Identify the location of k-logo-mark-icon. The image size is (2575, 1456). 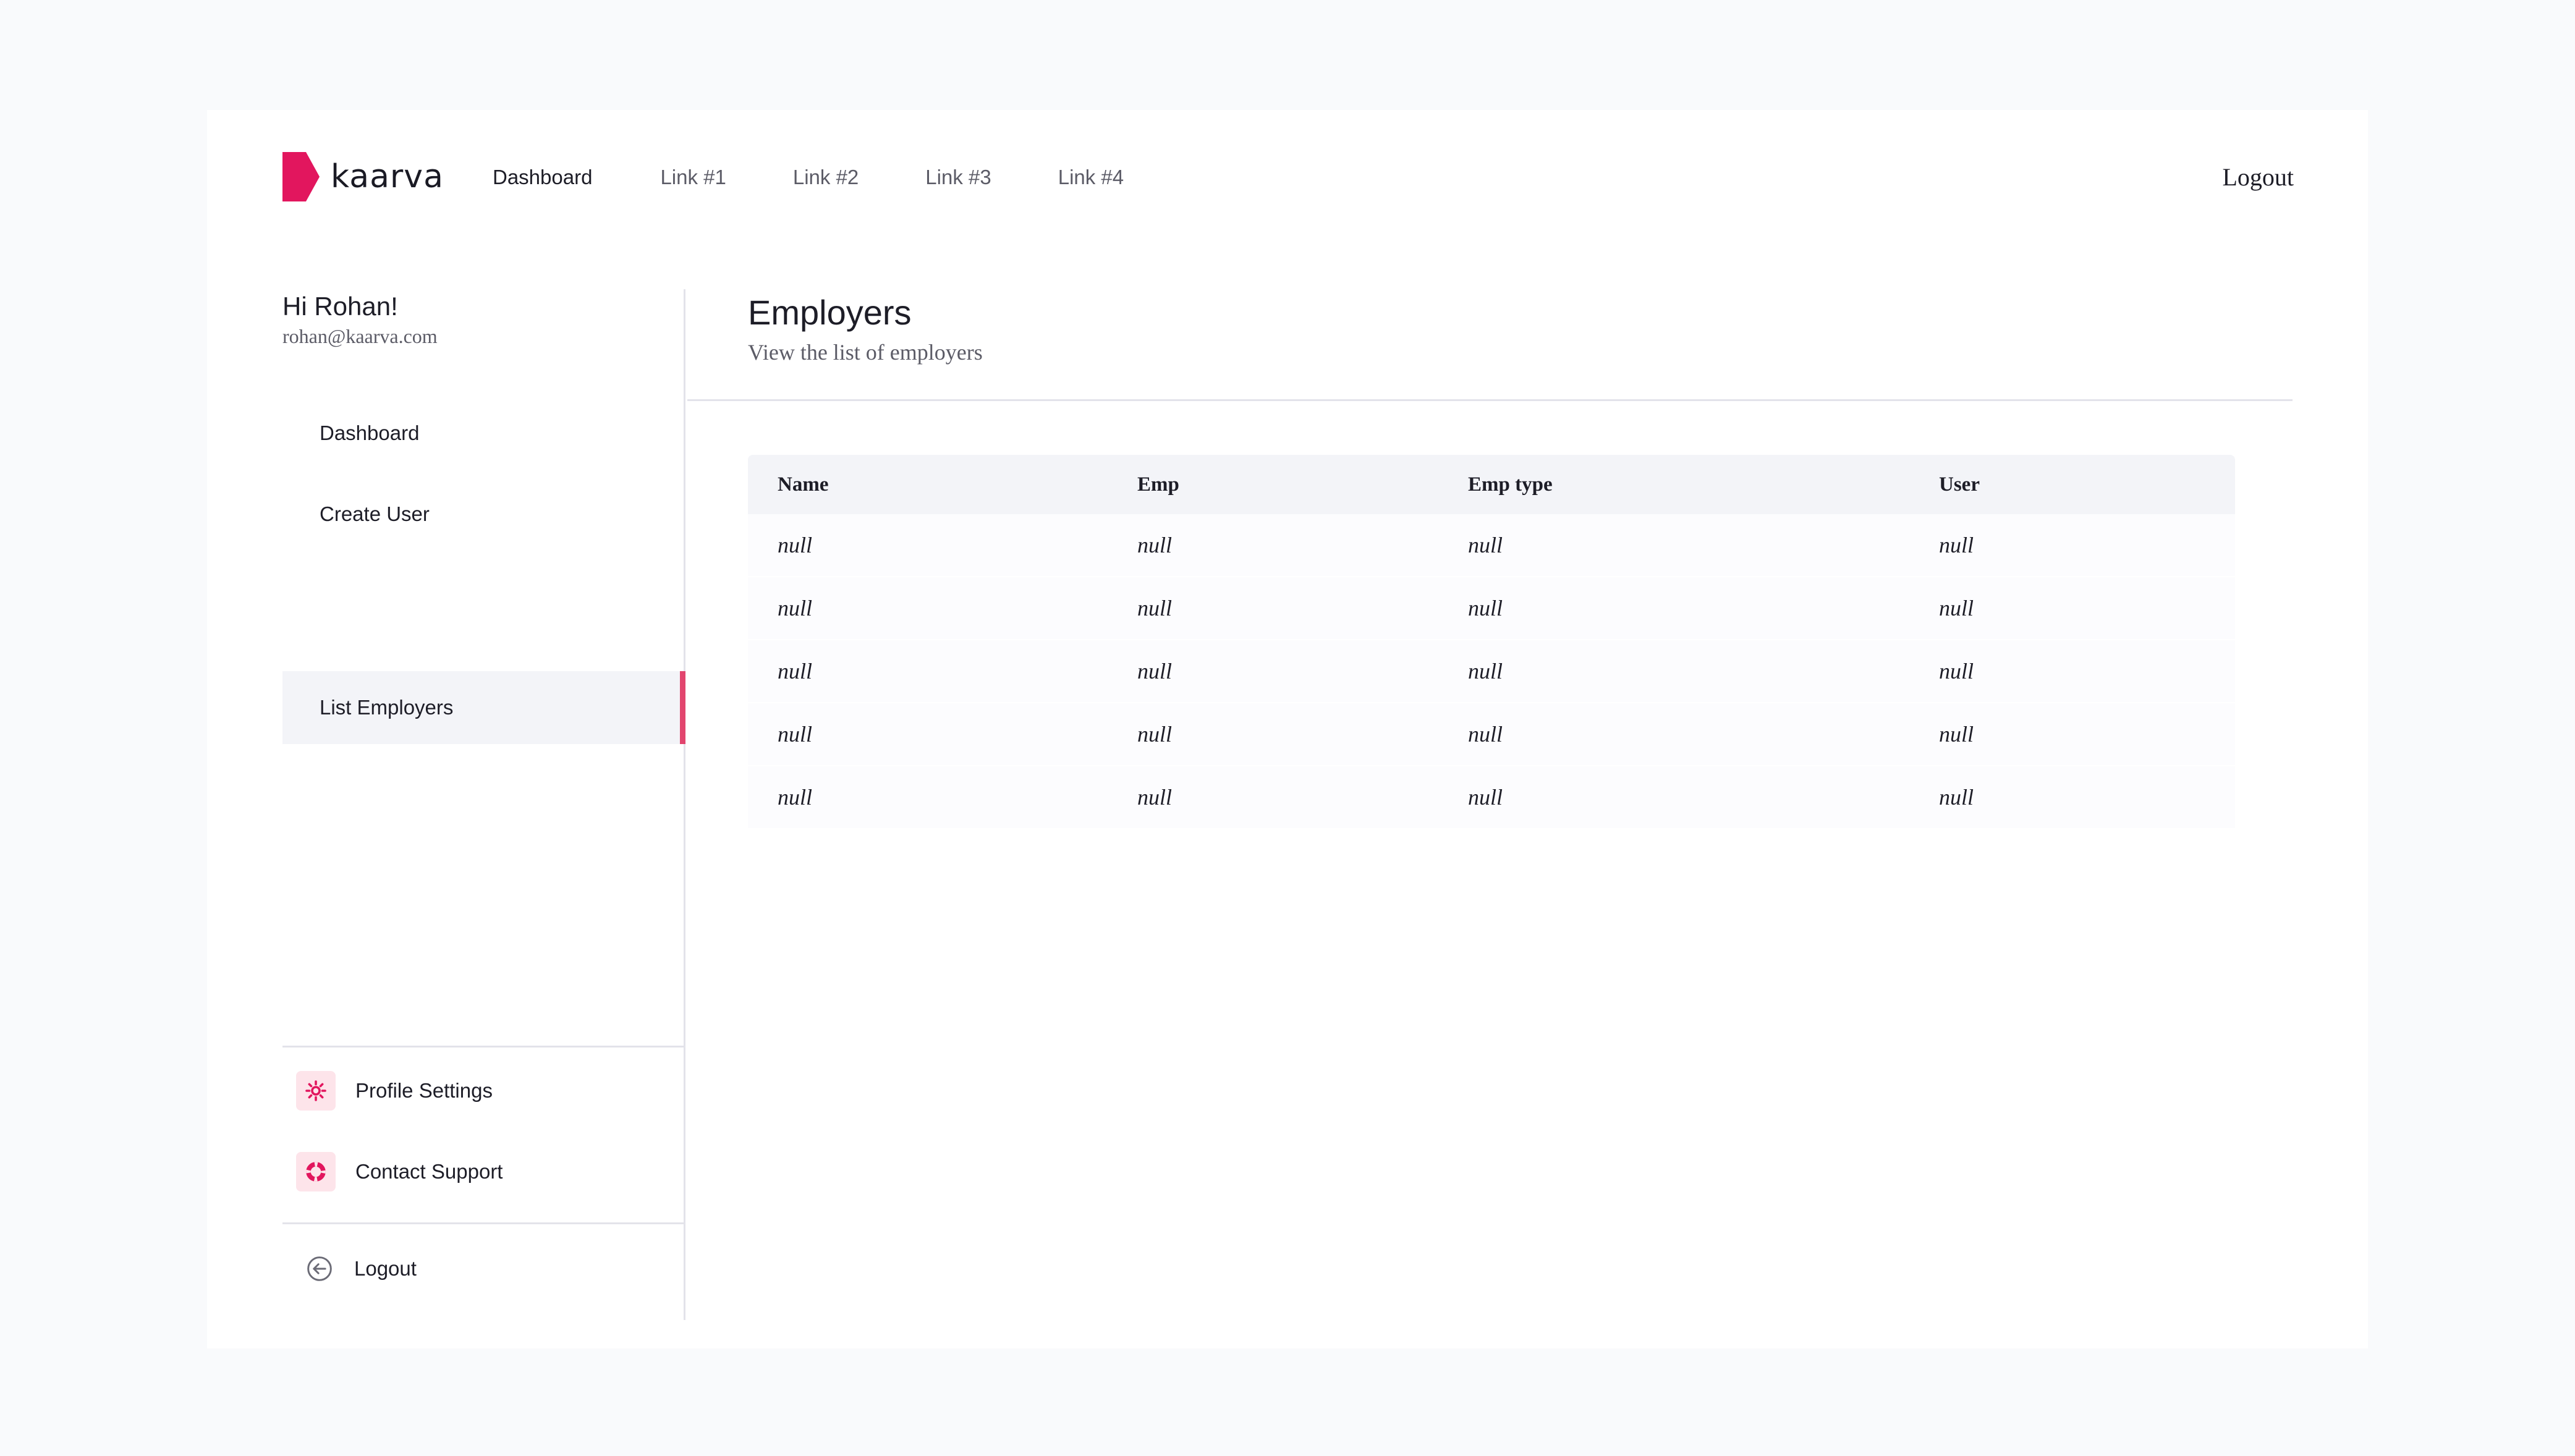
(305, 176).